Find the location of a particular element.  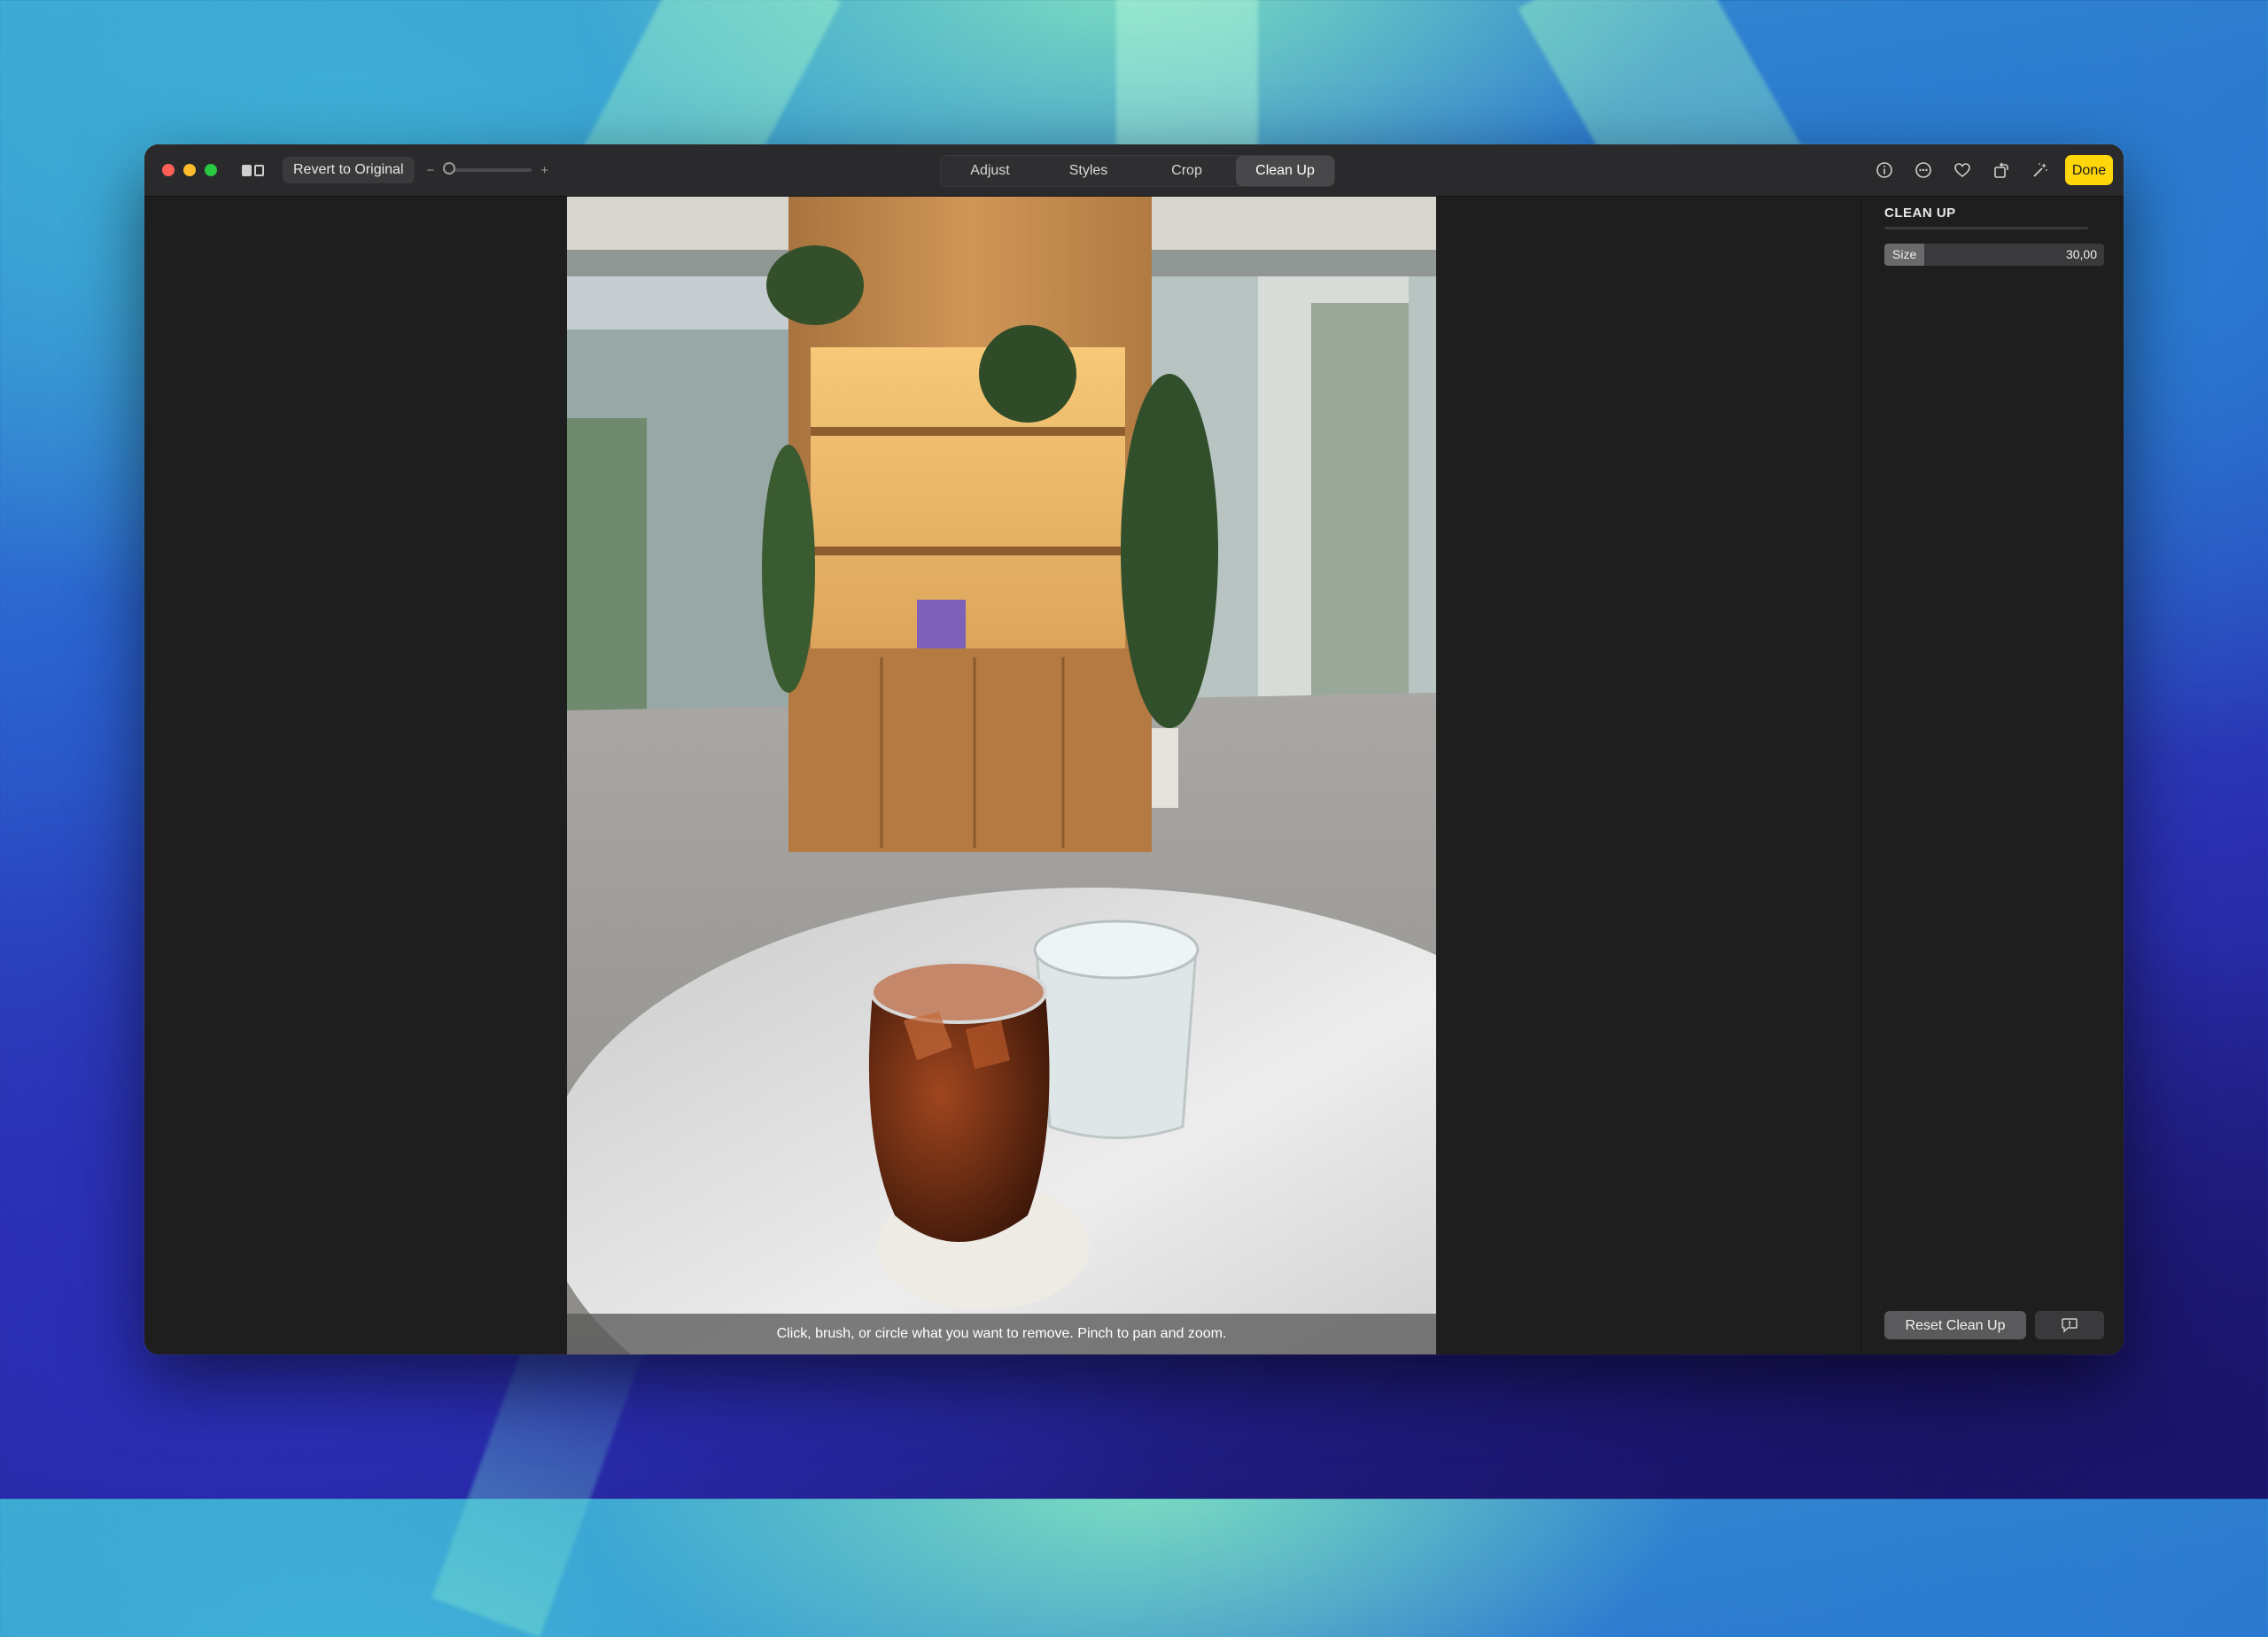

zoom-in-icon: + is located at coordinates (544, 170).